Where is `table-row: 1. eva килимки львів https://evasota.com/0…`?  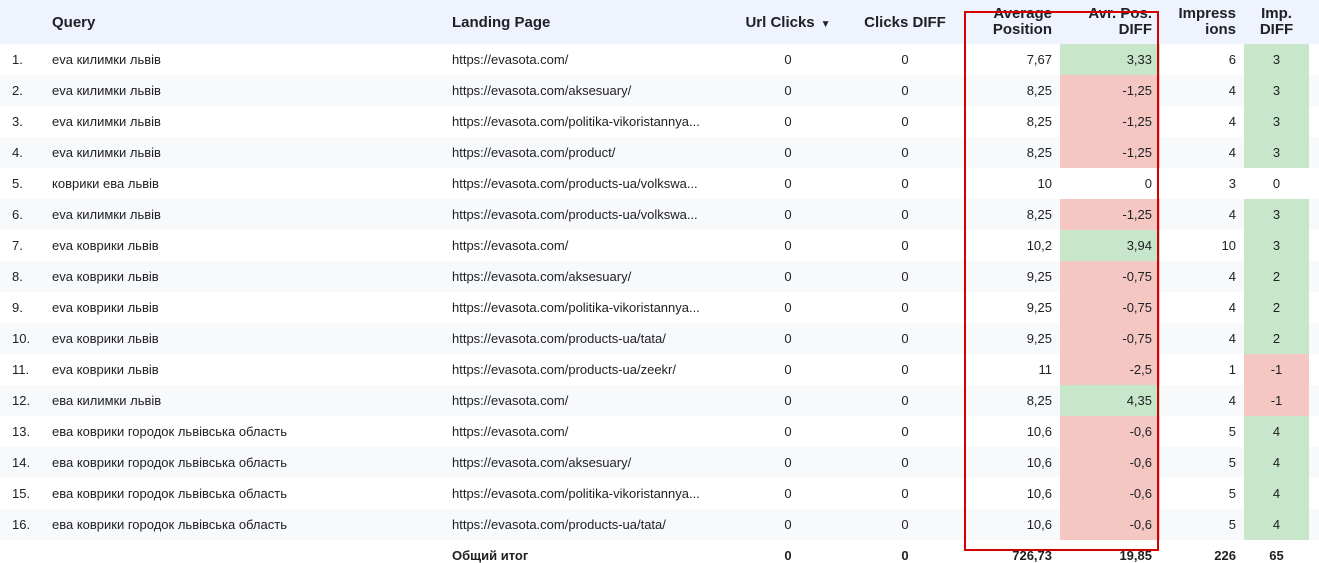
table-row: 1. eva килимки львів https://evasota.com/0… is located at coordinates (659, 59).